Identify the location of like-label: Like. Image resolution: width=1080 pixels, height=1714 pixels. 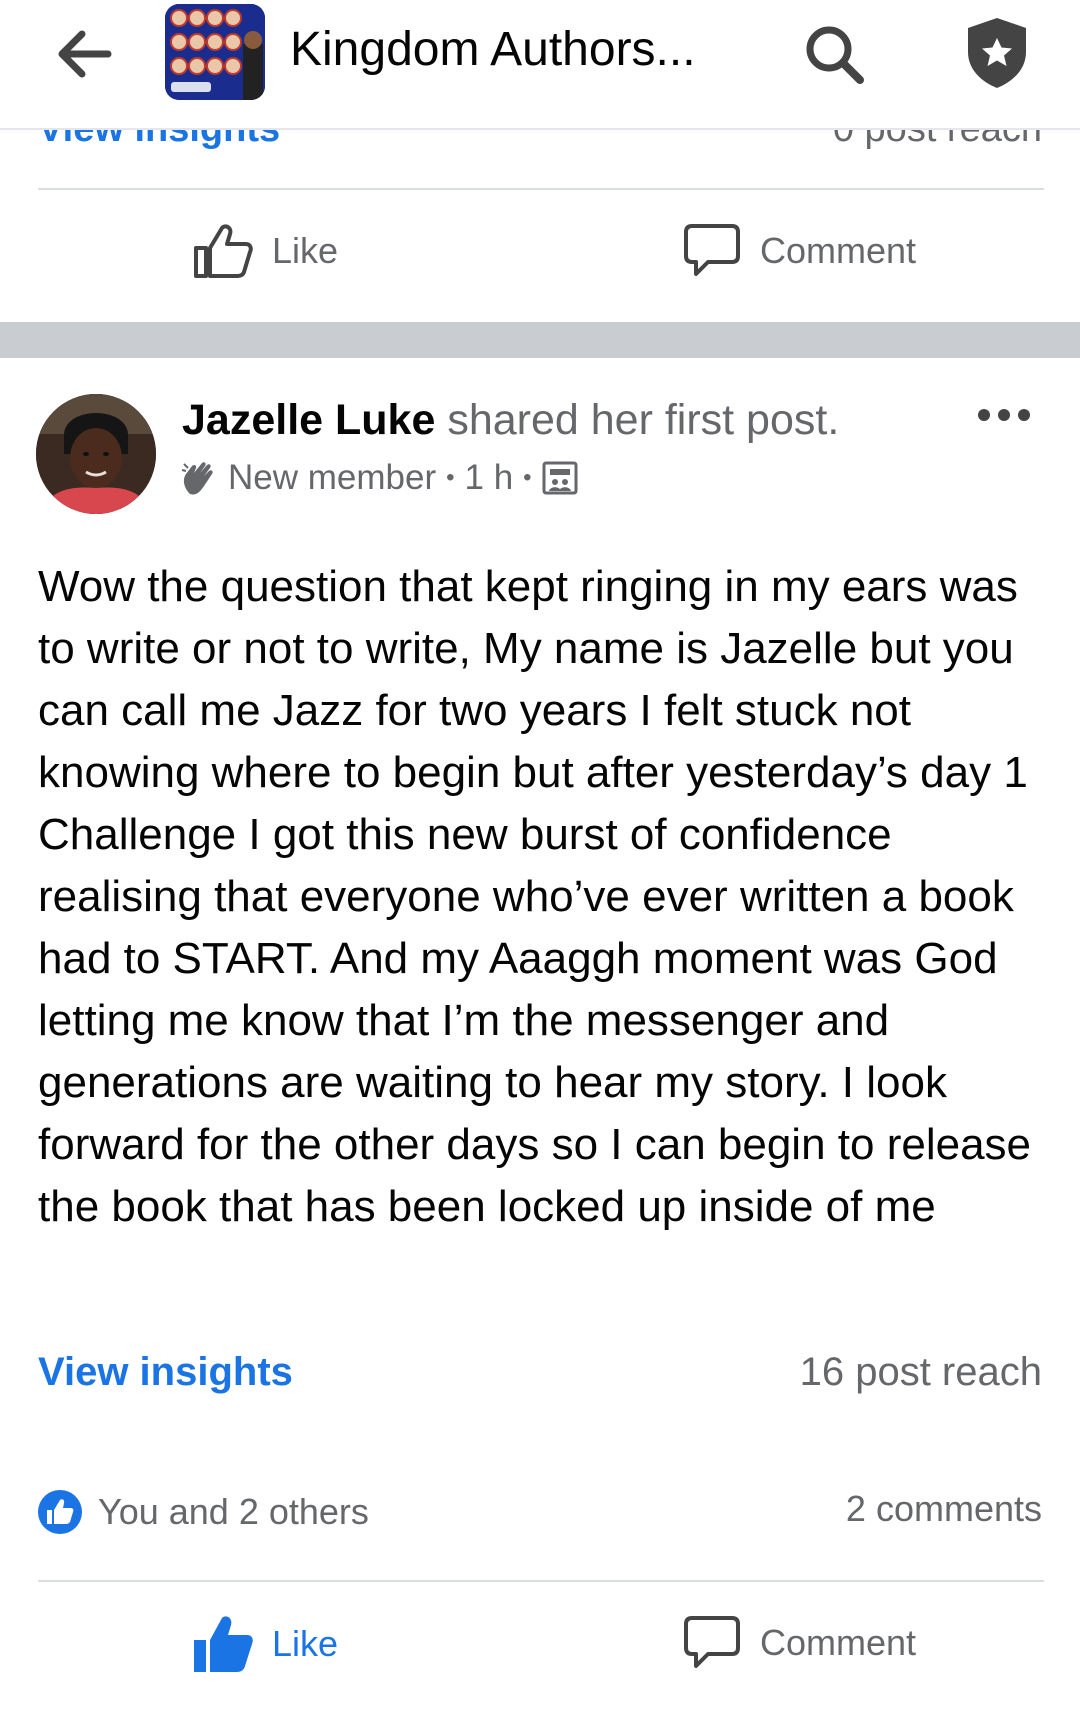
(305, 1643).